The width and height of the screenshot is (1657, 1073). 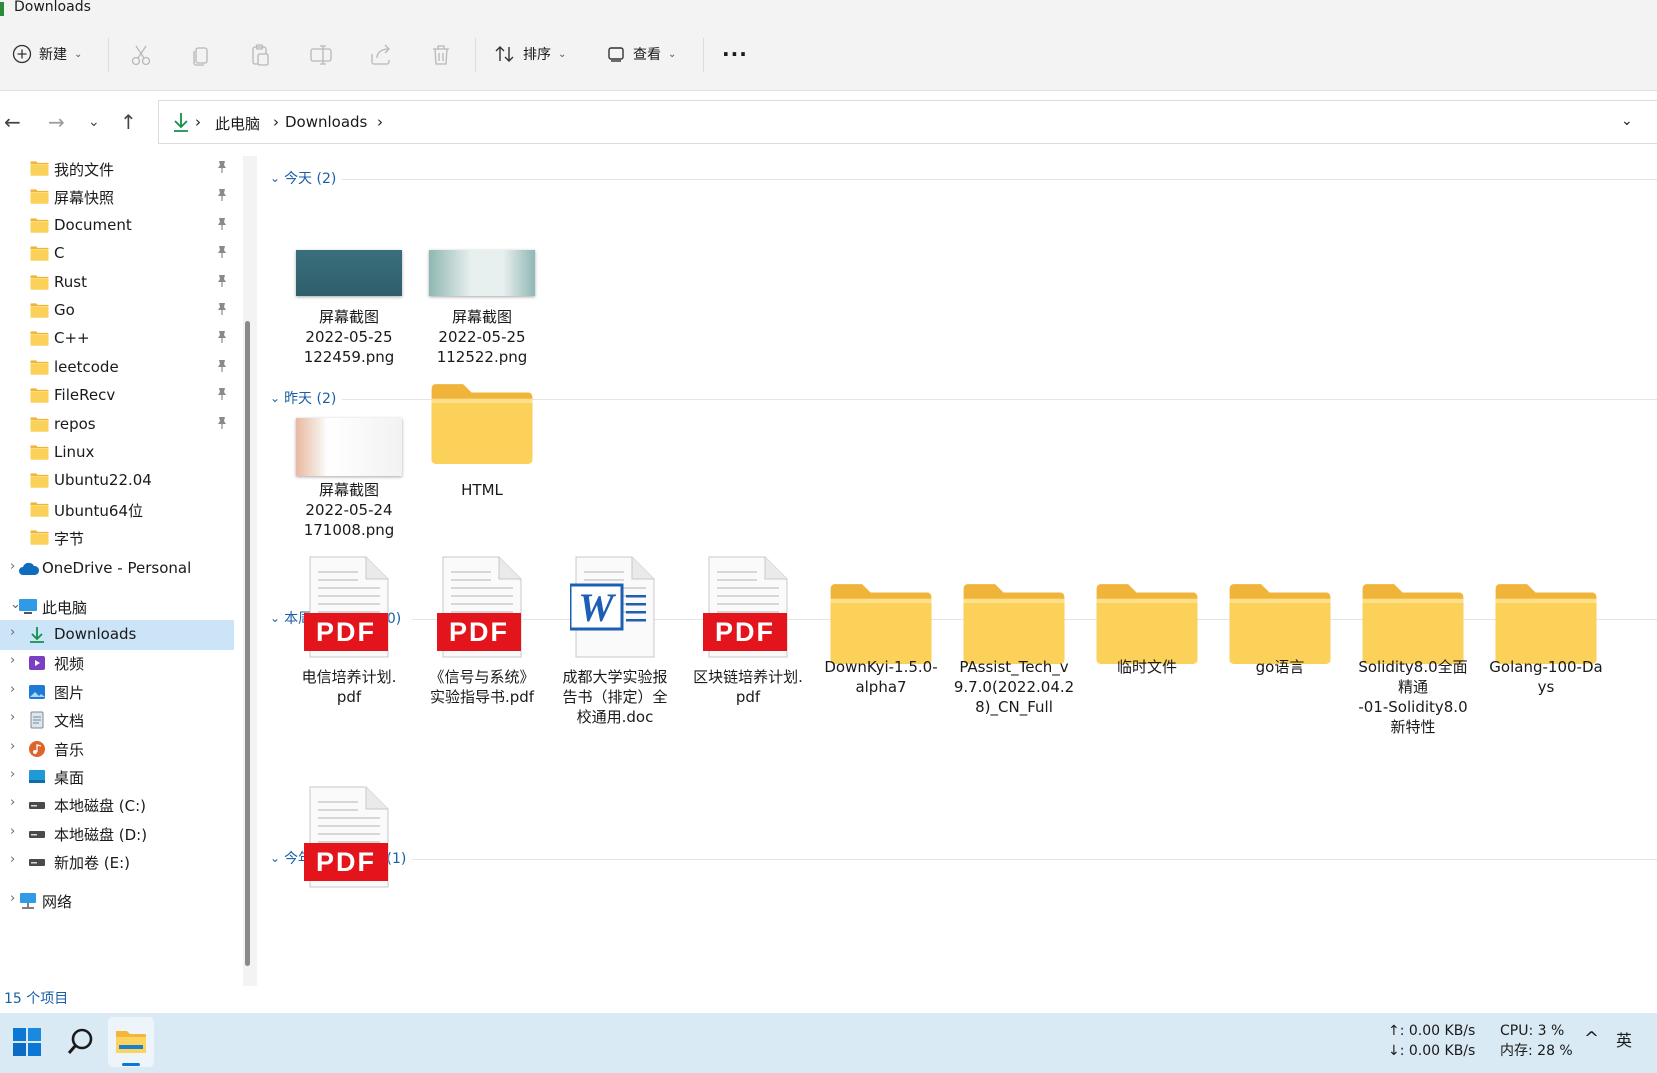 What do you see at coordinates (1624, 1041) in the screenshot?
I see `input-method-indicator: 英` at bounding box center [1624, 1041].